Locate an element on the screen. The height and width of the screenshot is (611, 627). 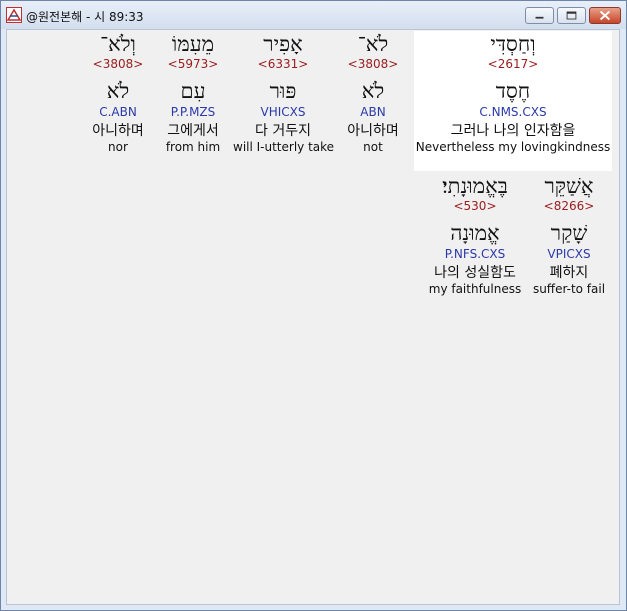
english-gloss: nor is located at coordinates (118, 147).